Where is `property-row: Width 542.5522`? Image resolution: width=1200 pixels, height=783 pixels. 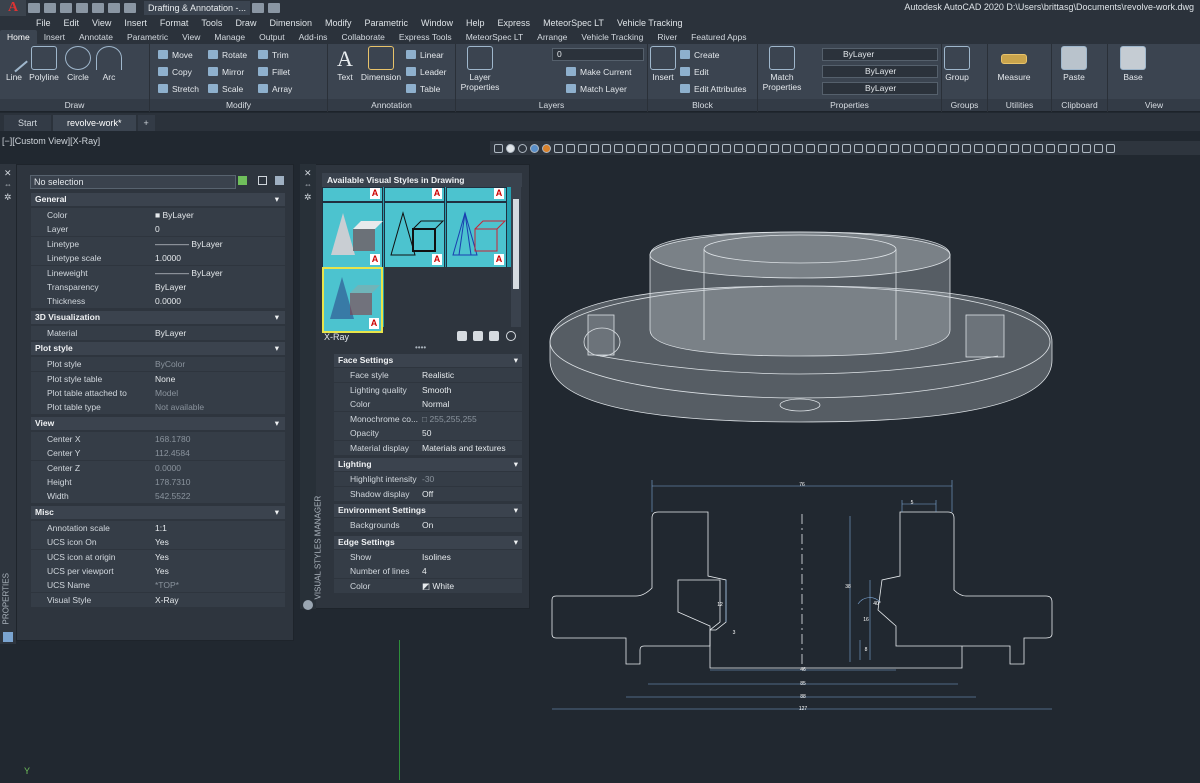 property-row: Width 542.5522 is located at coordinates (158, 496).